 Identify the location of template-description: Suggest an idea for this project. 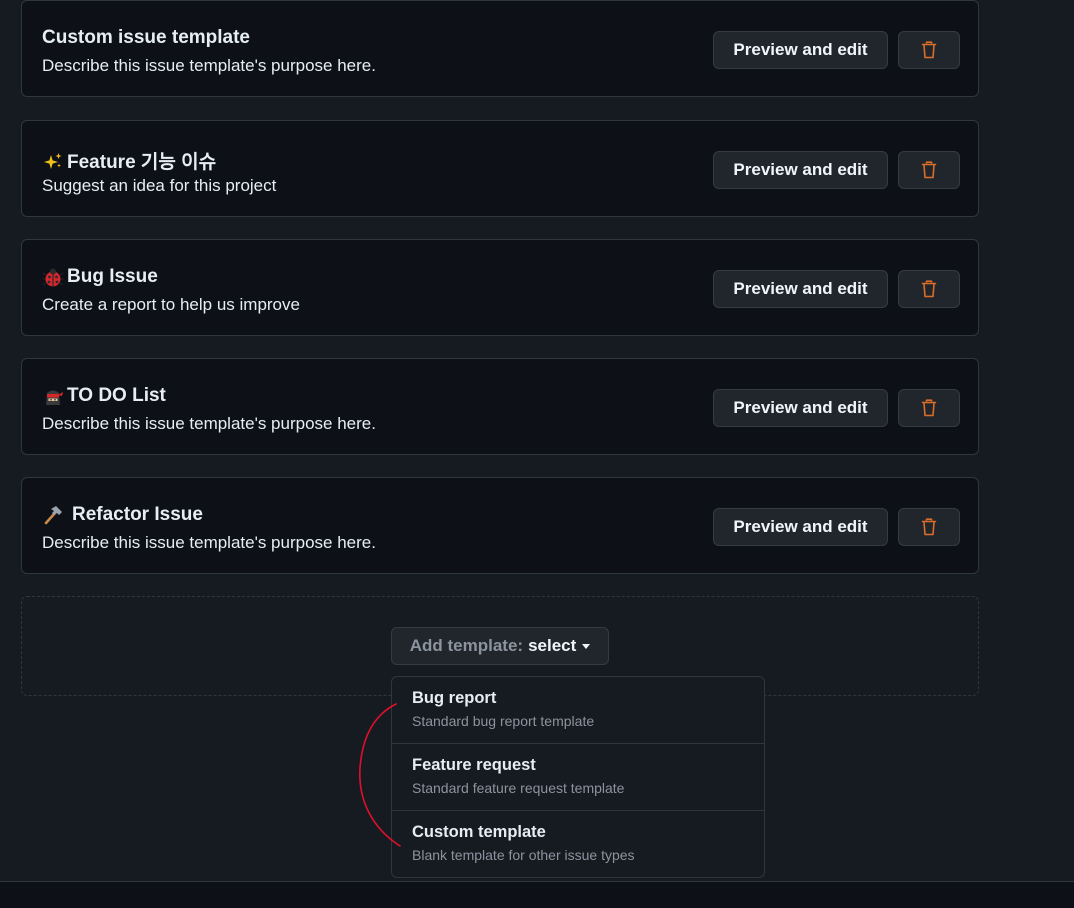
(159, 185).